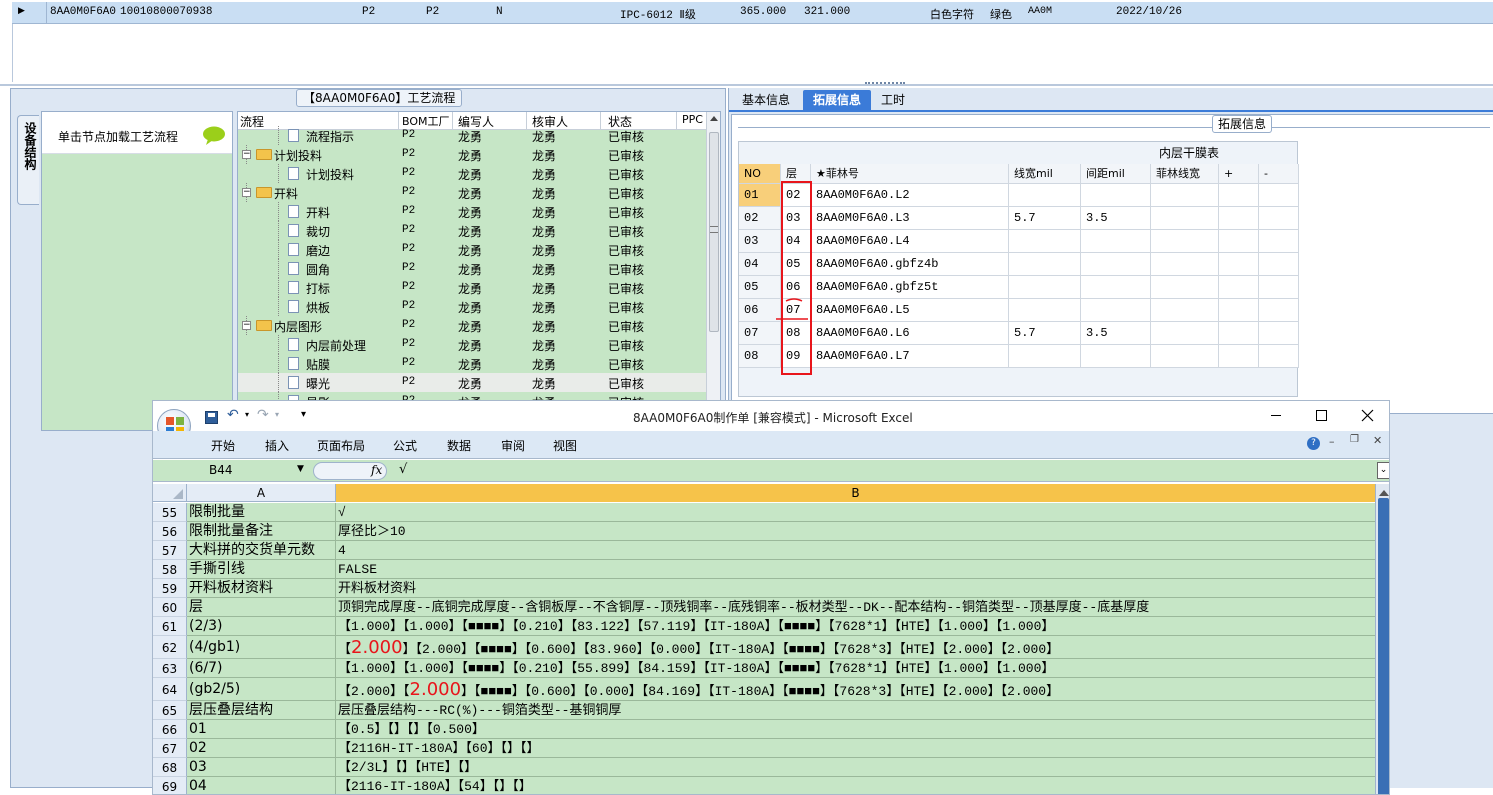 The width and height of the screenshot is (1493, 795). I want to click on row-header: 56, so click(170, 531).